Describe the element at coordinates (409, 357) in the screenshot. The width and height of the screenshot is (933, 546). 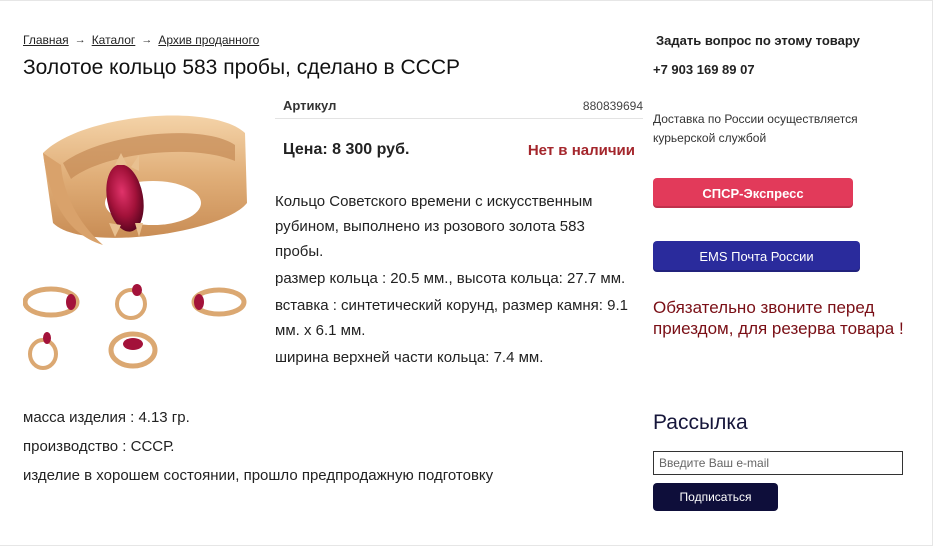
I see `description-paragraph: ширина верхней части кольца: 7.4 мм.` at that location.